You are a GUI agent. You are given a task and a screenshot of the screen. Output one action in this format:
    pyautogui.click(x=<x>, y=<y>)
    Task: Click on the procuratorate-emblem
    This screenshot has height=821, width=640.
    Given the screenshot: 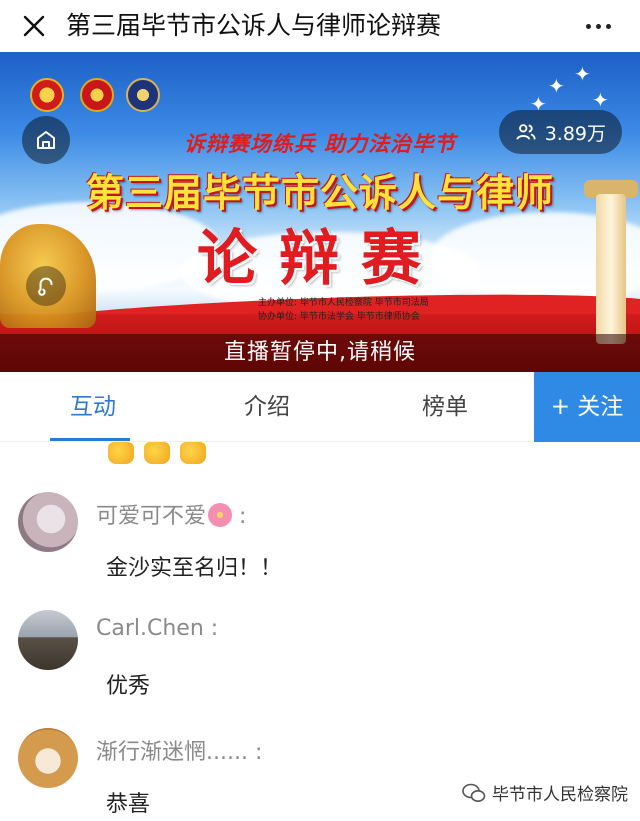 What is the action you would take?
    pyautogui.click(x=47, y=95)
    